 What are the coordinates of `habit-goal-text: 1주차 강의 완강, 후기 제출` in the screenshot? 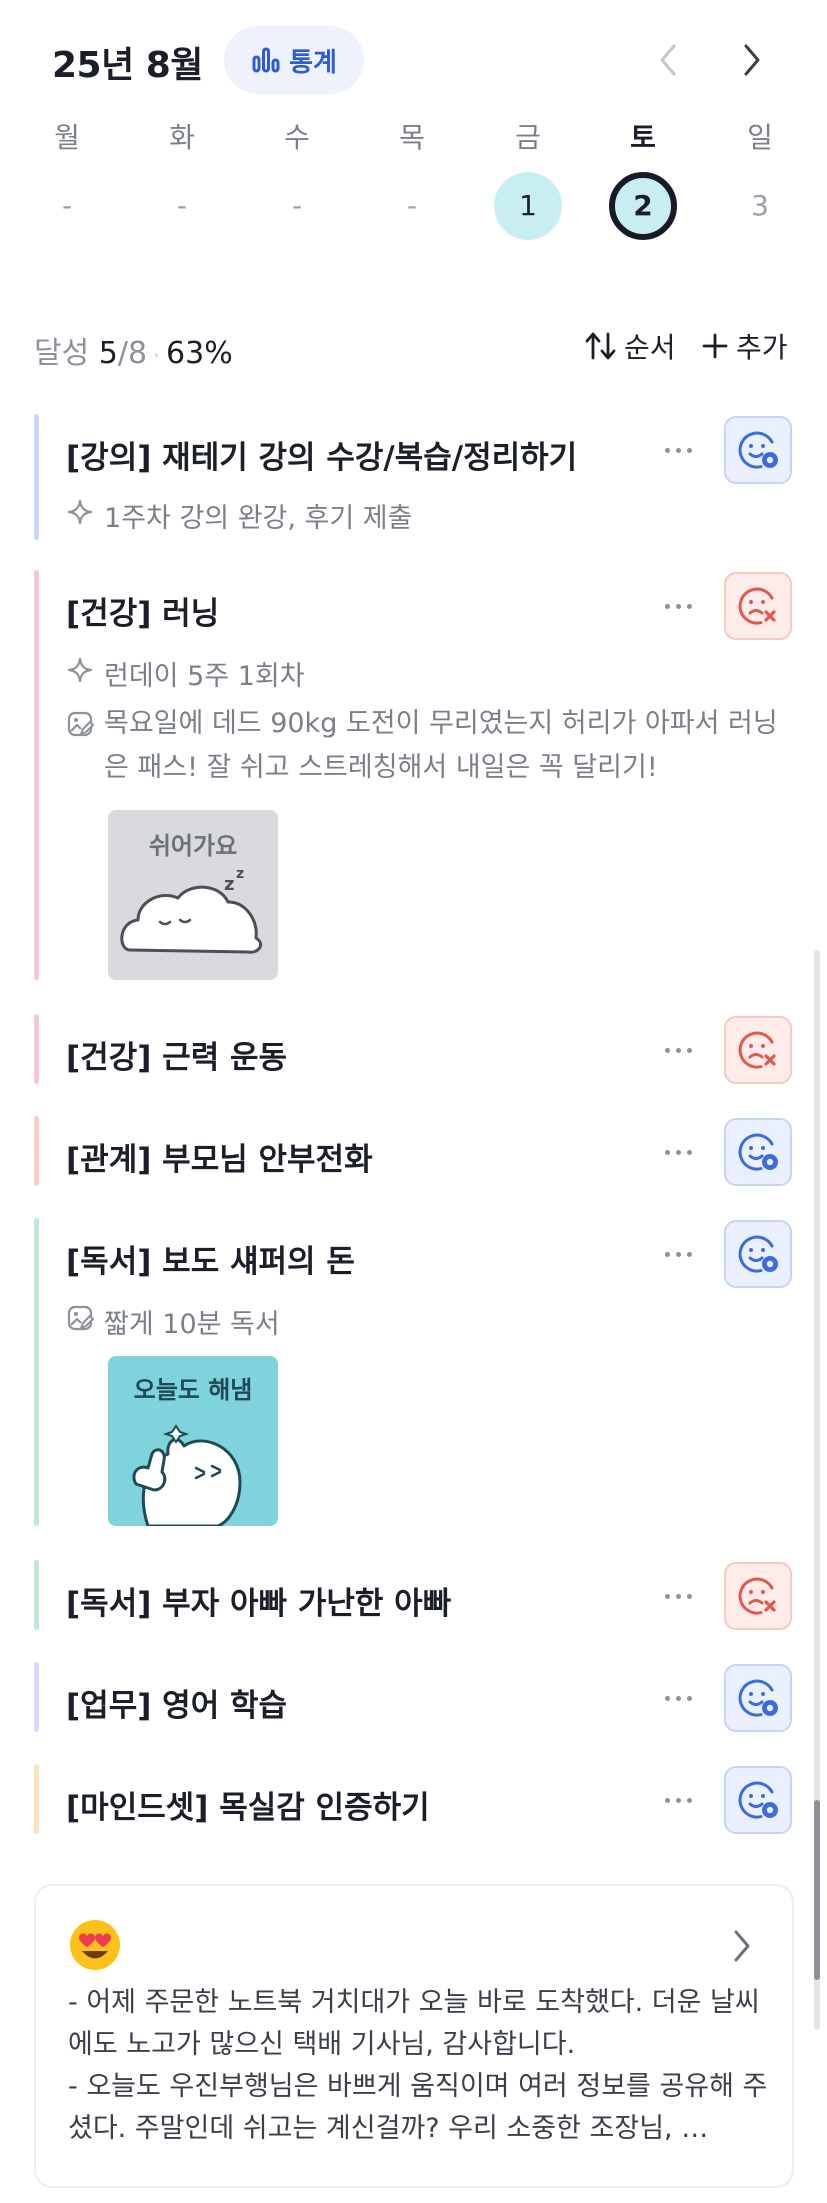 It's located at (258, 518).